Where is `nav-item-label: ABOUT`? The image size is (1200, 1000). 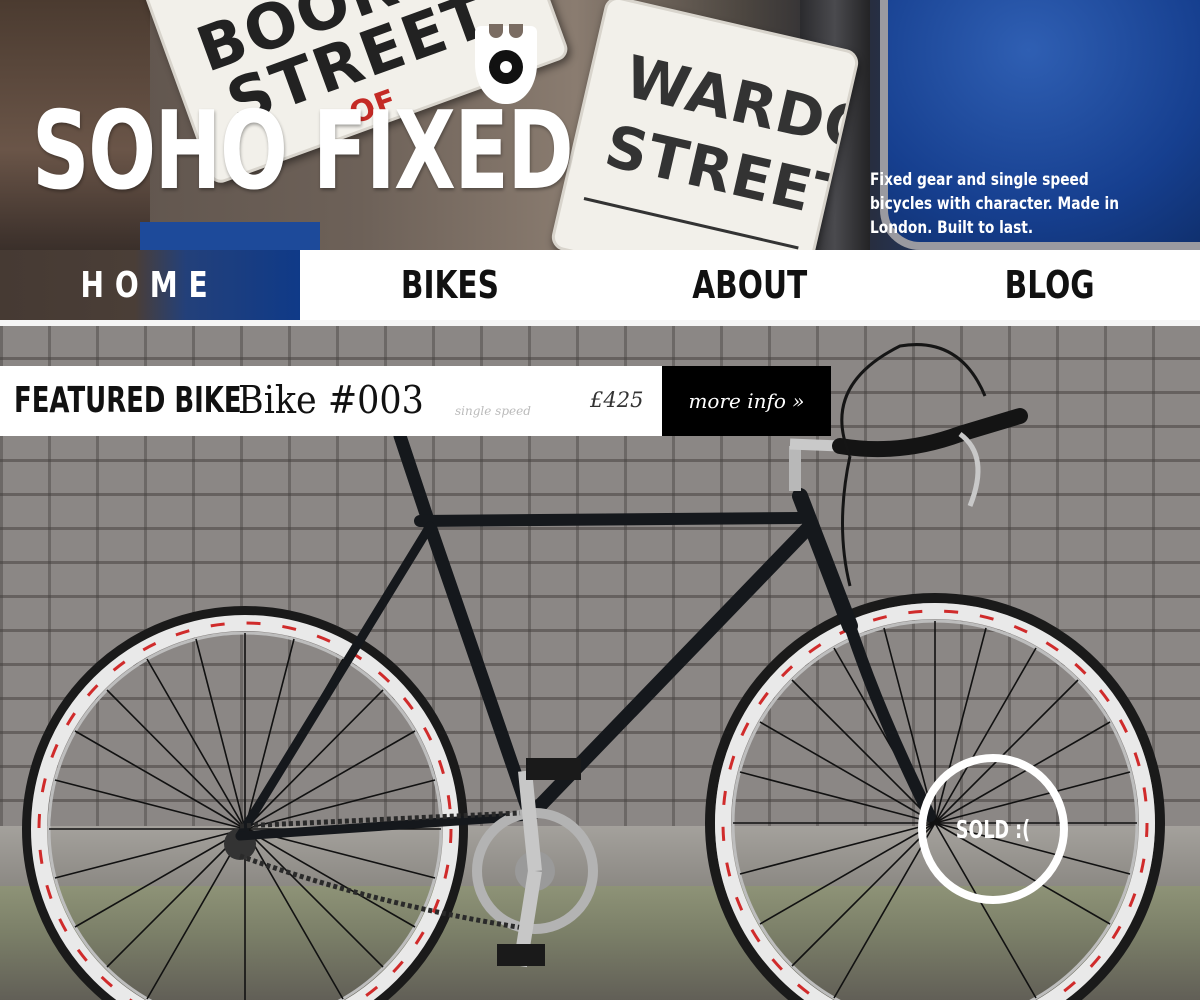
nav-item-label: ABOUT is located at coordinates (750, 285).